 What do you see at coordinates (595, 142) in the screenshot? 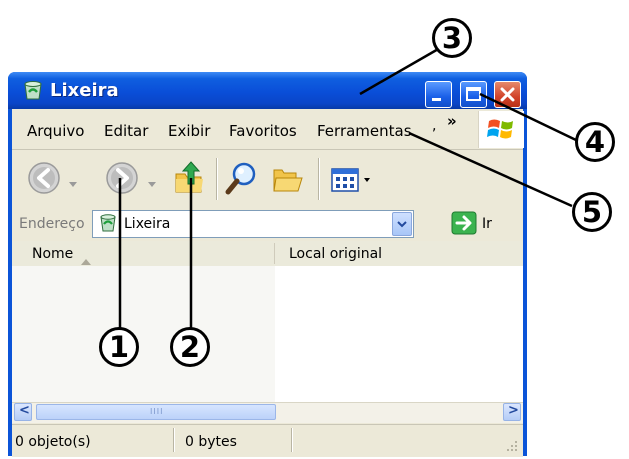
I see `callout-4: 4` at bounding box center [595, 142].